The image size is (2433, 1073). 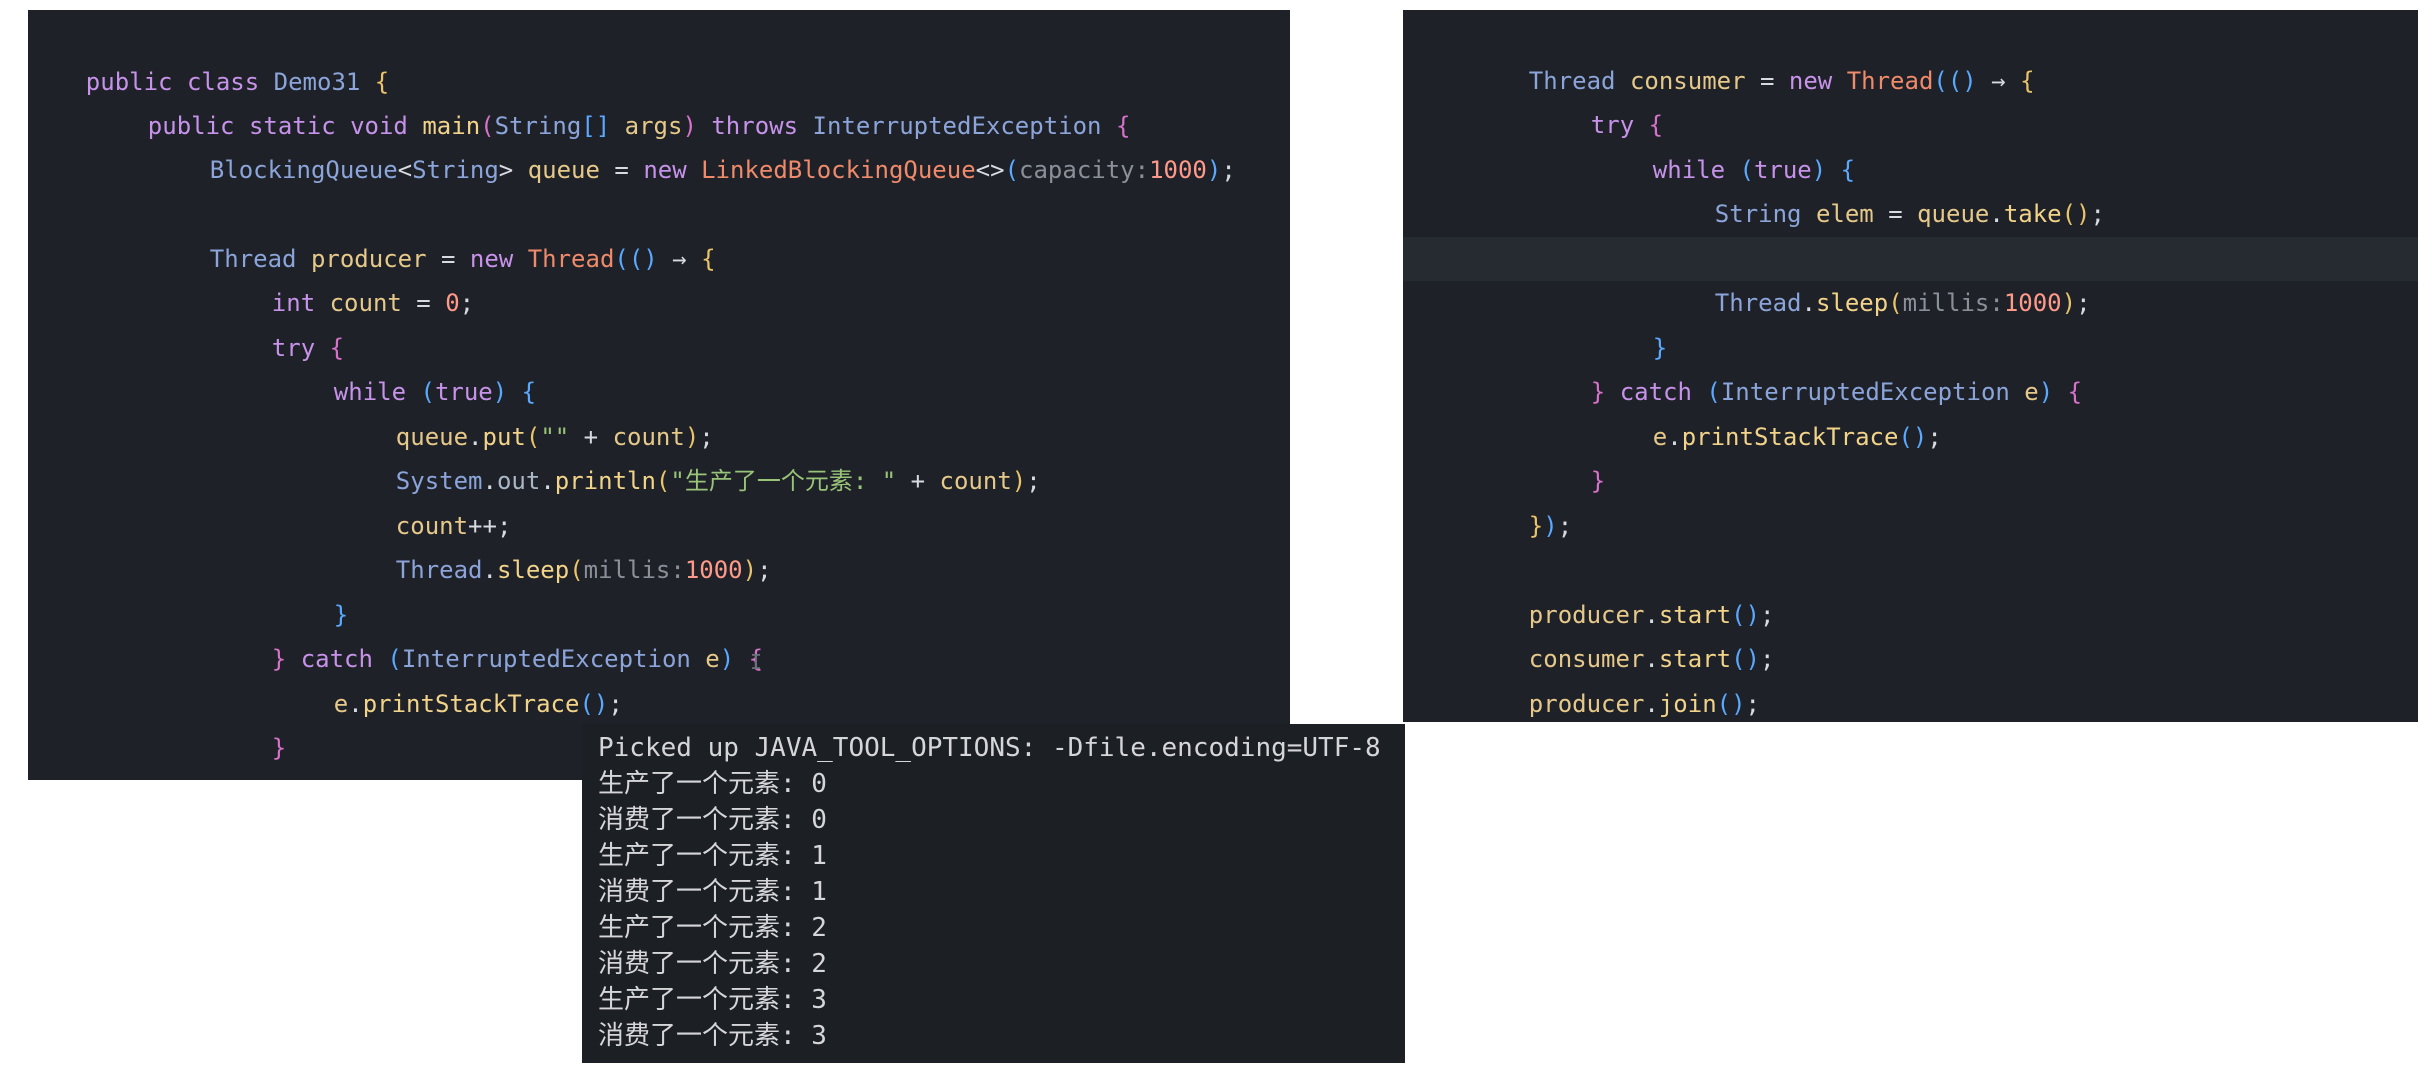 What do you see at coordinates (1944, 678) in the screenshot?
I see `code-line: producer.join();` at bounding box center [1944, 678].